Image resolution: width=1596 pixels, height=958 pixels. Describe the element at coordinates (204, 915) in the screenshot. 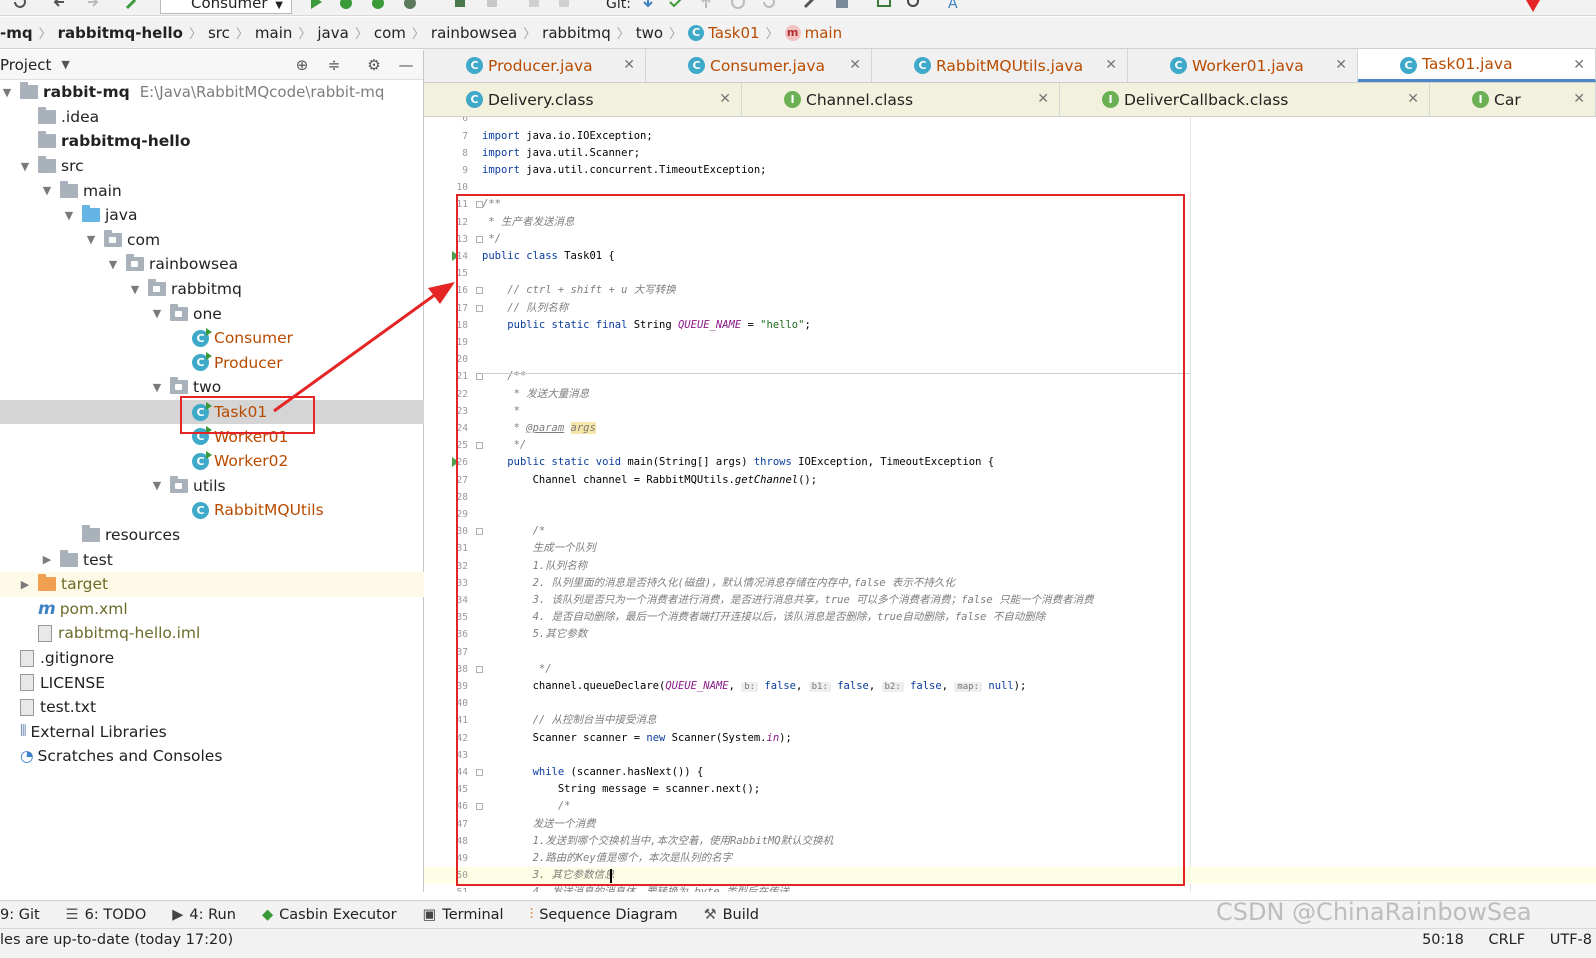

I see `toolwindow-4-run: ▶ 4: Run` at that location.